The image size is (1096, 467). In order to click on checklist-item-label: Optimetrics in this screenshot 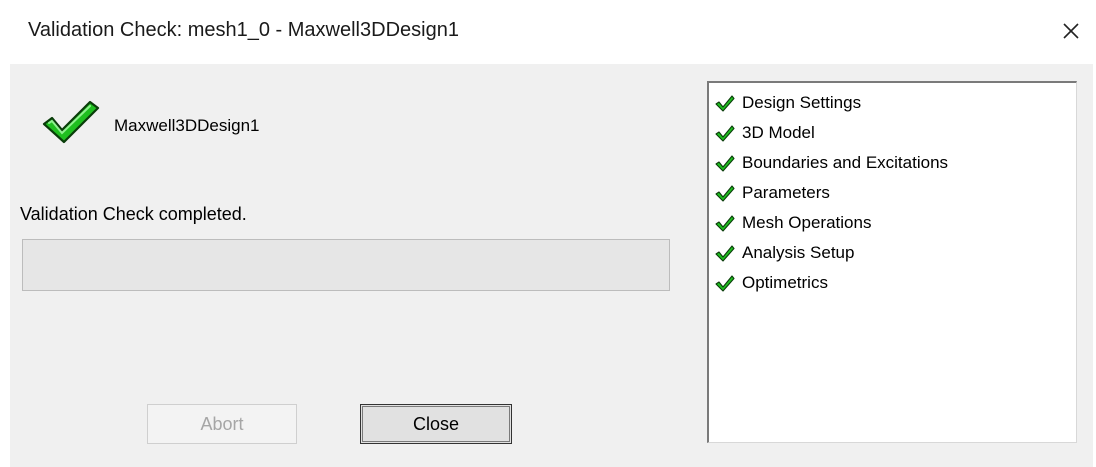, I will do `click(785, 282)`.